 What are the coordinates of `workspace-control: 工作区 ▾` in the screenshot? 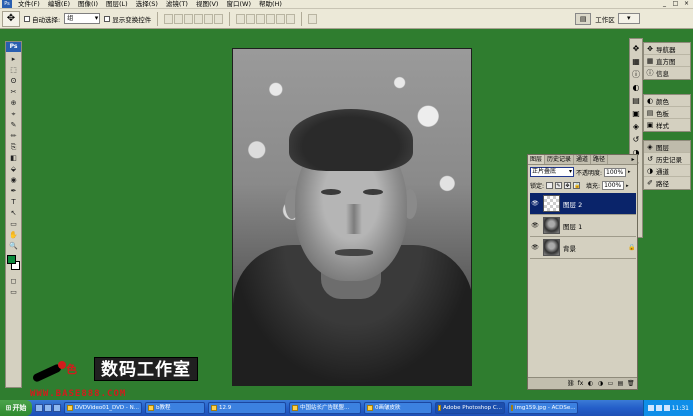 It's located at (617, 18).